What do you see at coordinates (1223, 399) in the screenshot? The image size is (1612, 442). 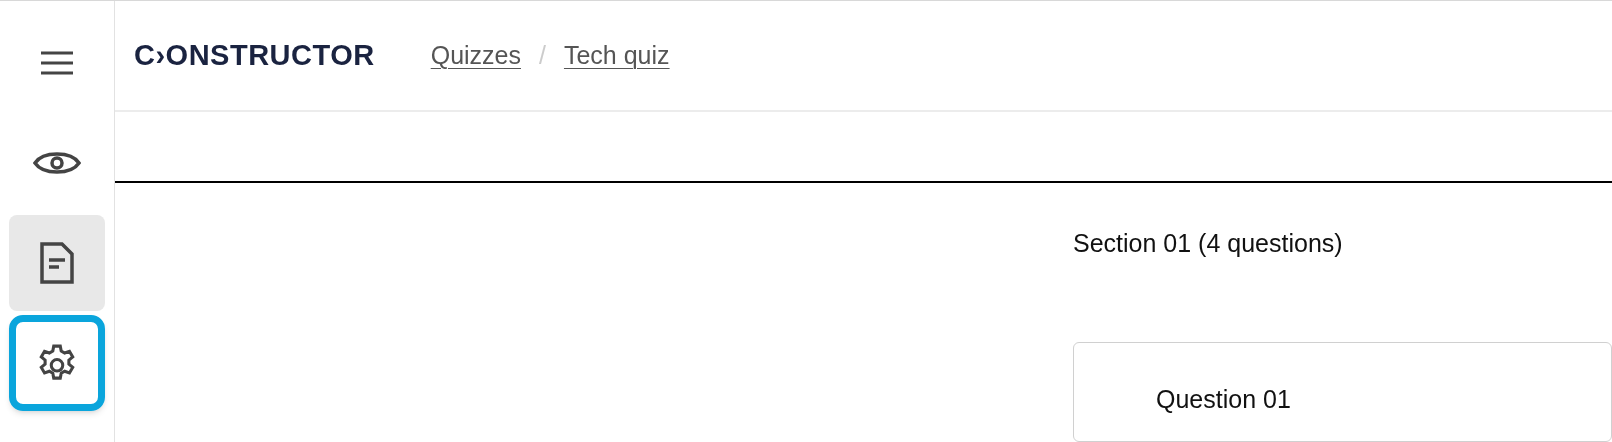 I see `question-title: Question 01` at bounding box center [1223, 399].